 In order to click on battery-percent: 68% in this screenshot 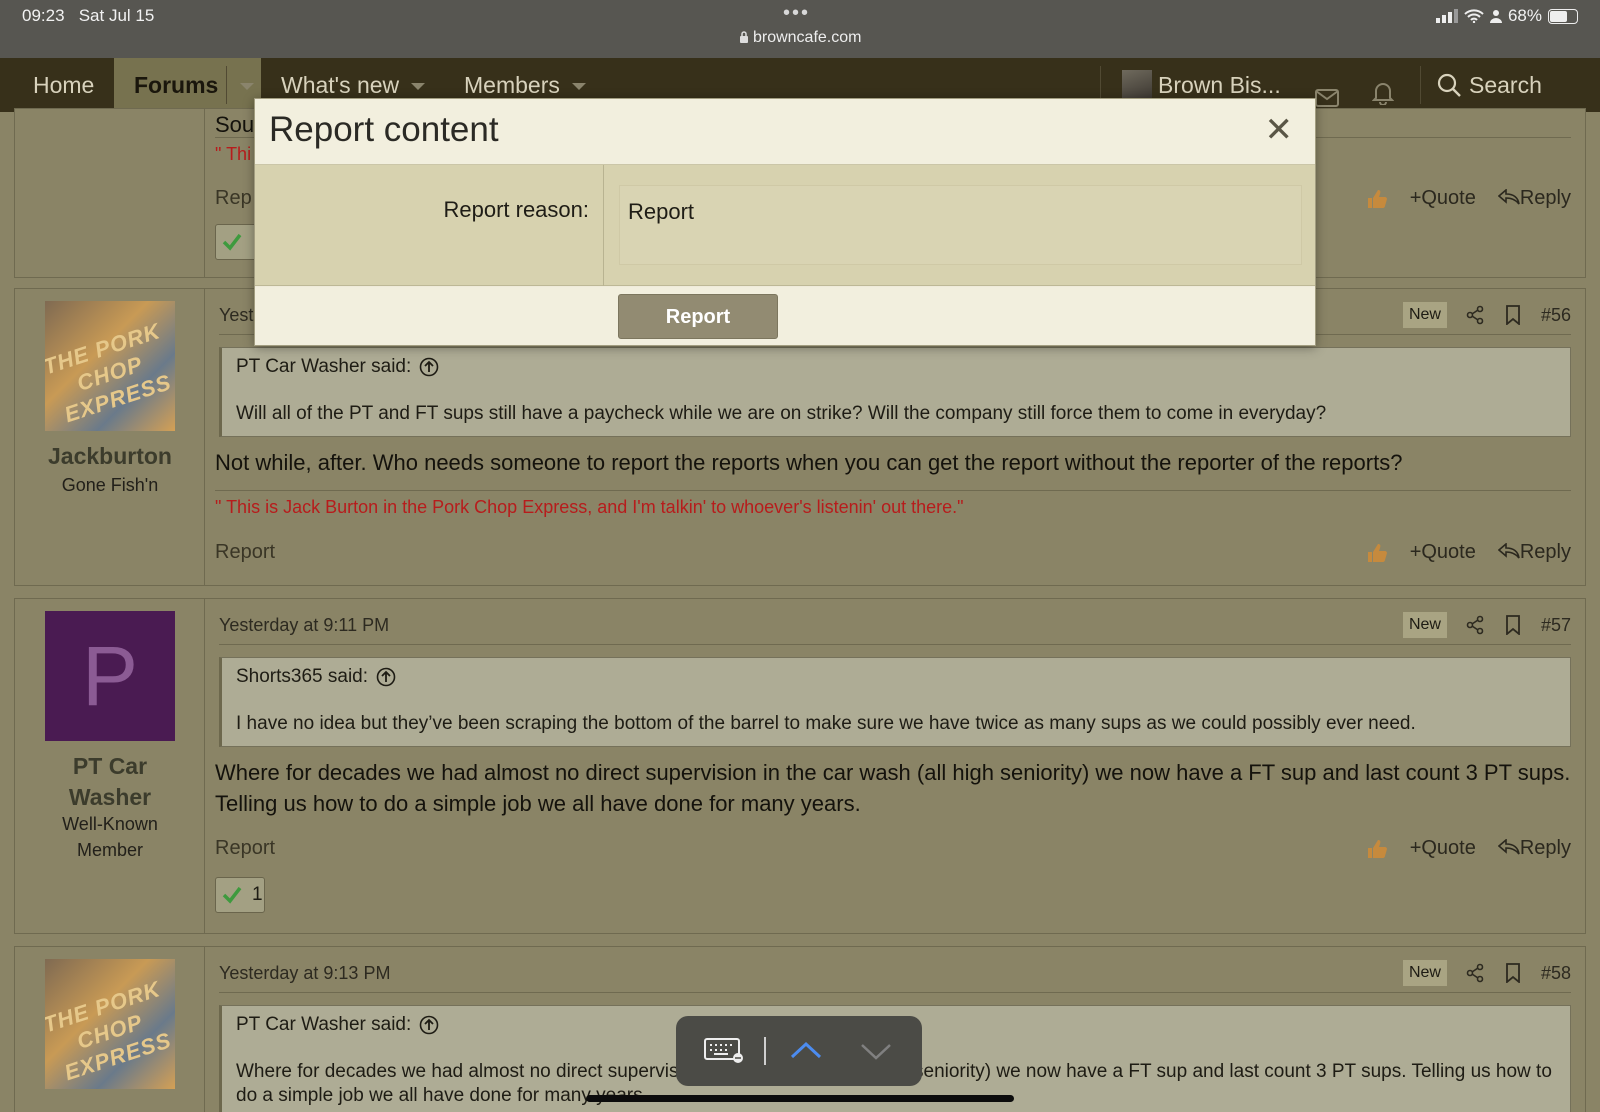, I will do `click(1524, 15)`.